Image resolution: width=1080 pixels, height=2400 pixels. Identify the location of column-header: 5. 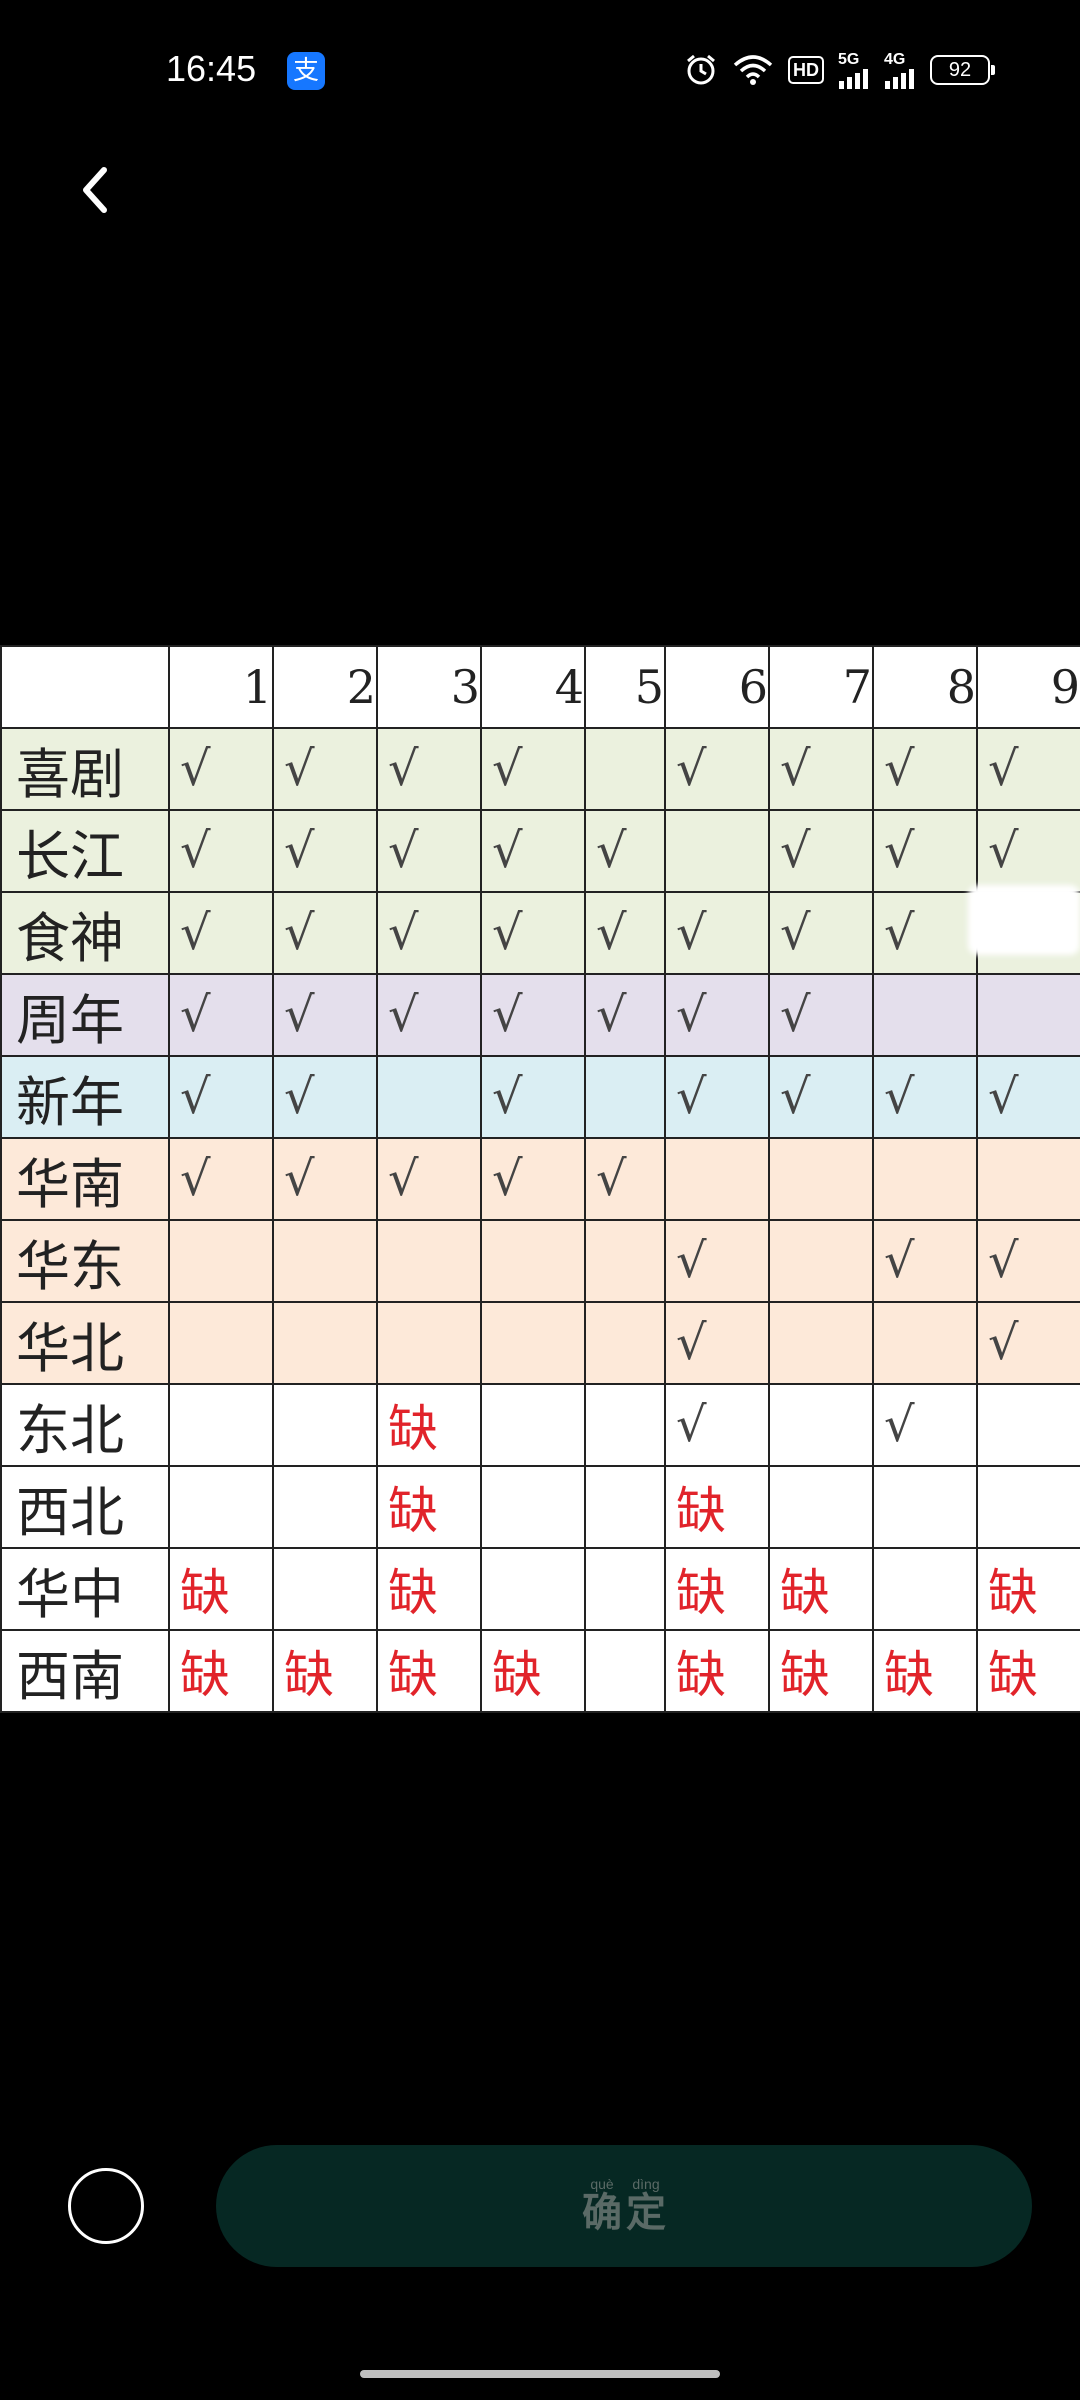
(625, 687).